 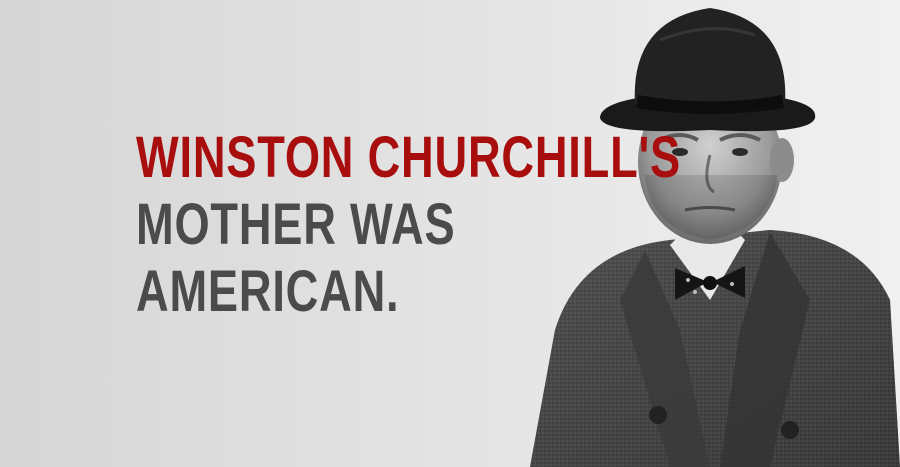 I want to click on quote-line: AMERICAN., so click(x=268, y=291).